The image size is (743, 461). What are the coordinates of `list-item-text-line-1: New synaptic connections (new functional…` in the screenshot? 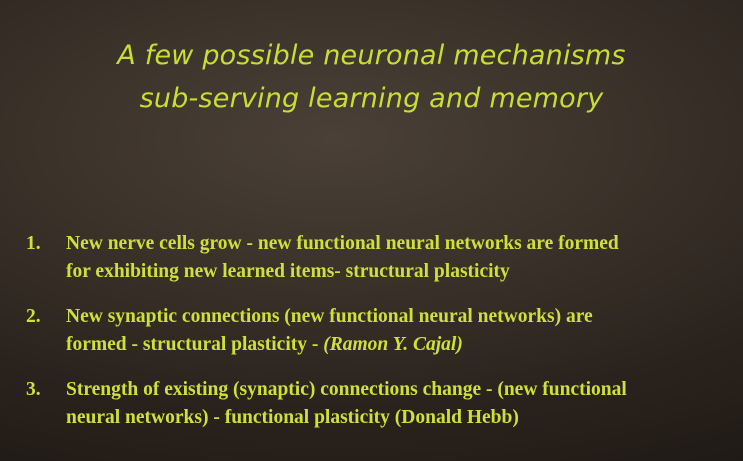 It's located at (329, 316).